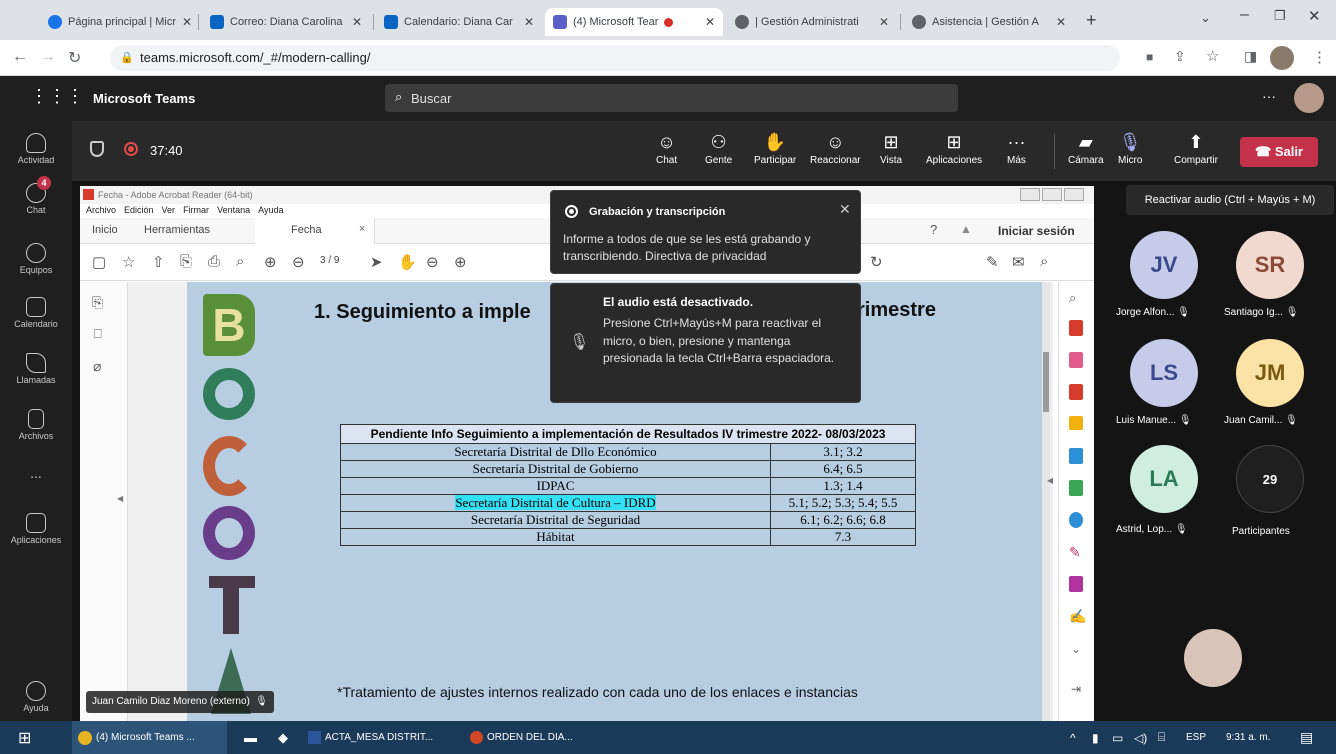  What do you see at coordinates (718, 148) in the screenshot?
I see `people-button: ⚇ Gente` at bounding box center [718, 148].